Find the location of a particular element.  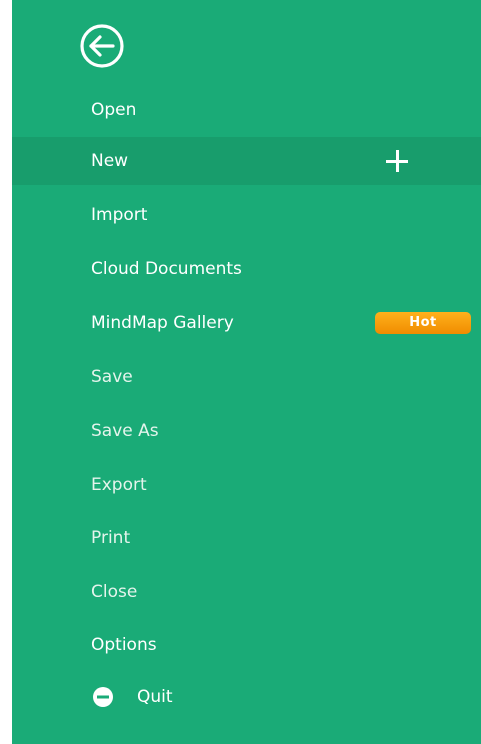

menu-item-label: MindMap Gallery is located at coordinates (162, 323).